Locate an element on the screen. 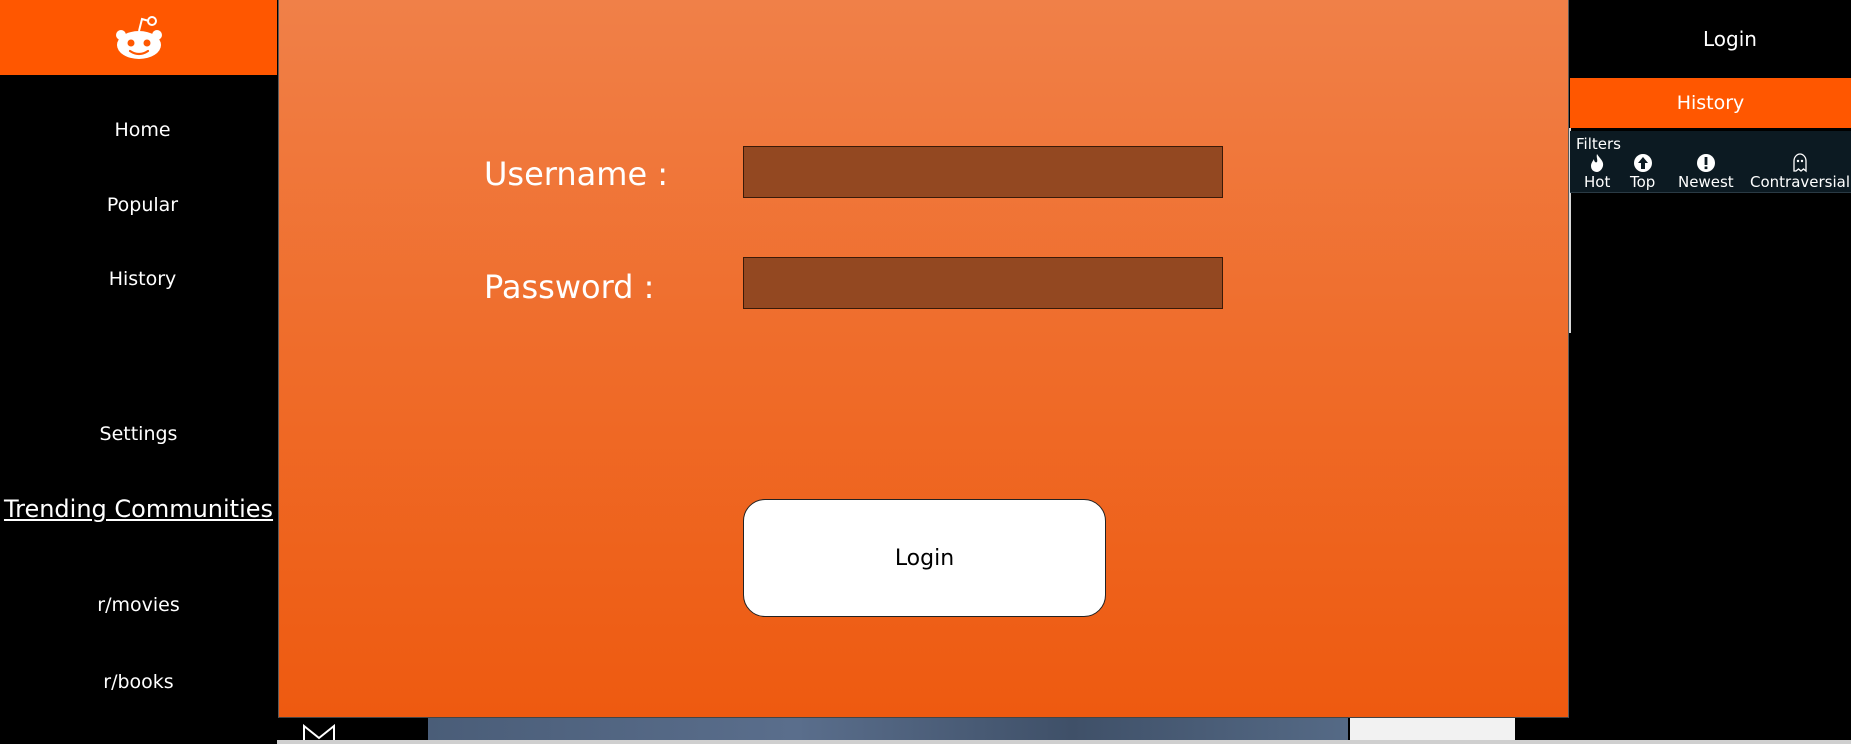 The width and height of the screenshot is (1851, 744). logo is located at coordinates (138, 37).